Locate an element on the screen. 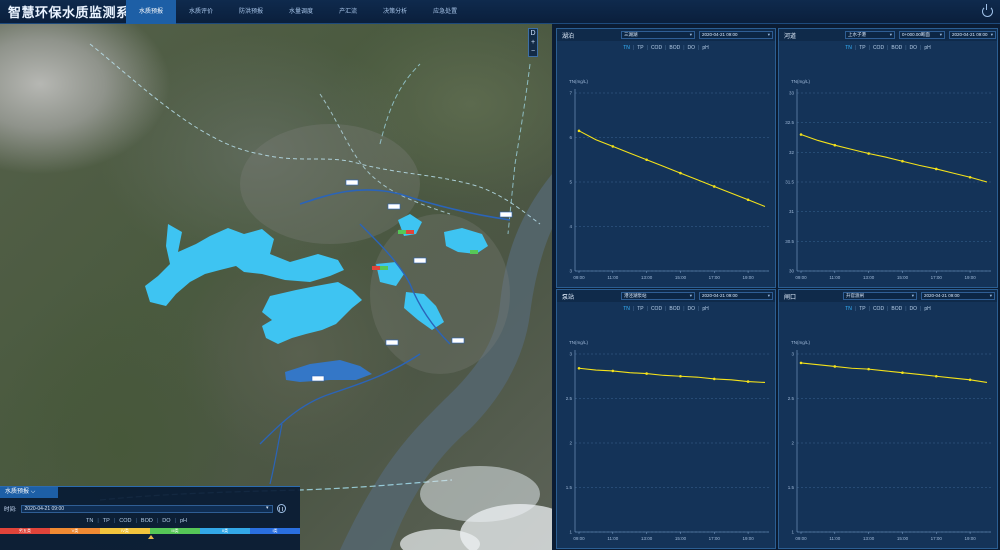 This screenshot has width=1000, height=550. zoom-in-button: + is located at coordinates (533, 42).